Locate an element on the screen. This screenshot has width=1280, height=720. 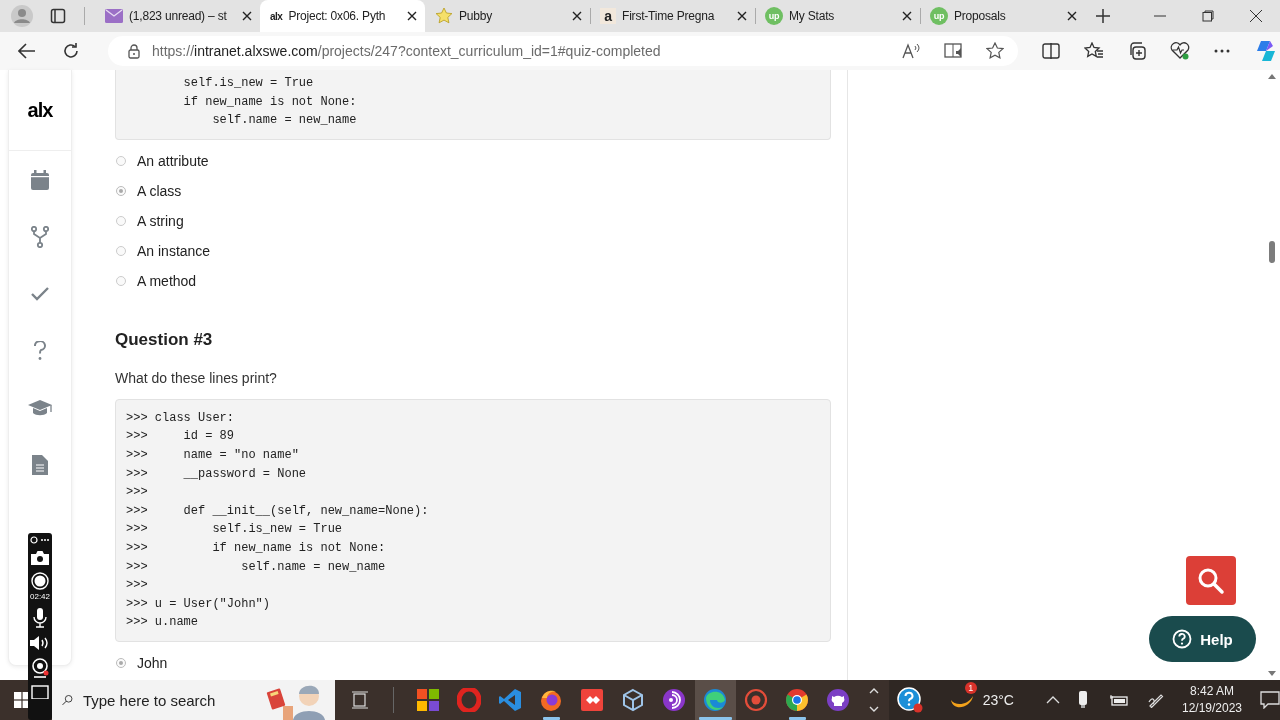
maximize-icon is located at coordinates (1208, 16).